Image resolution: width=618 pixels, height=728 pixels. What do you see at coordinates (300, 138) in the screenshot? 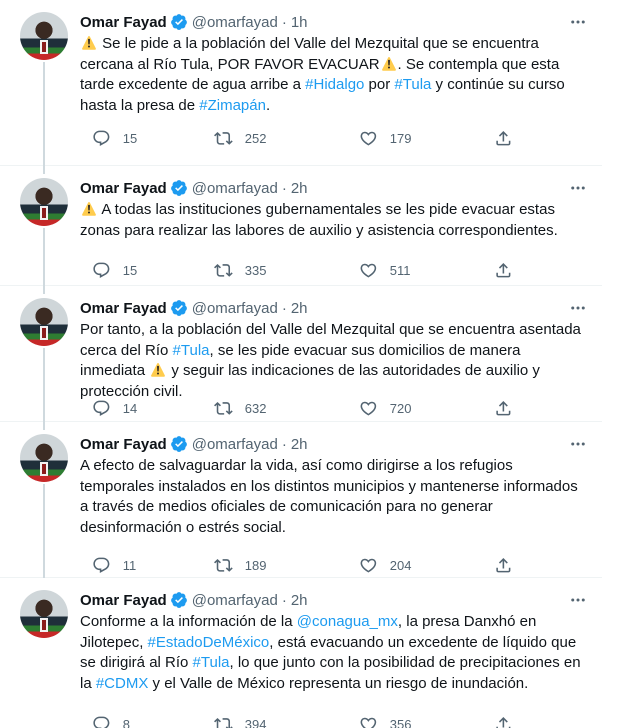
I see `tweet-actions: 15 252 179` at bounding box center [300, 138].